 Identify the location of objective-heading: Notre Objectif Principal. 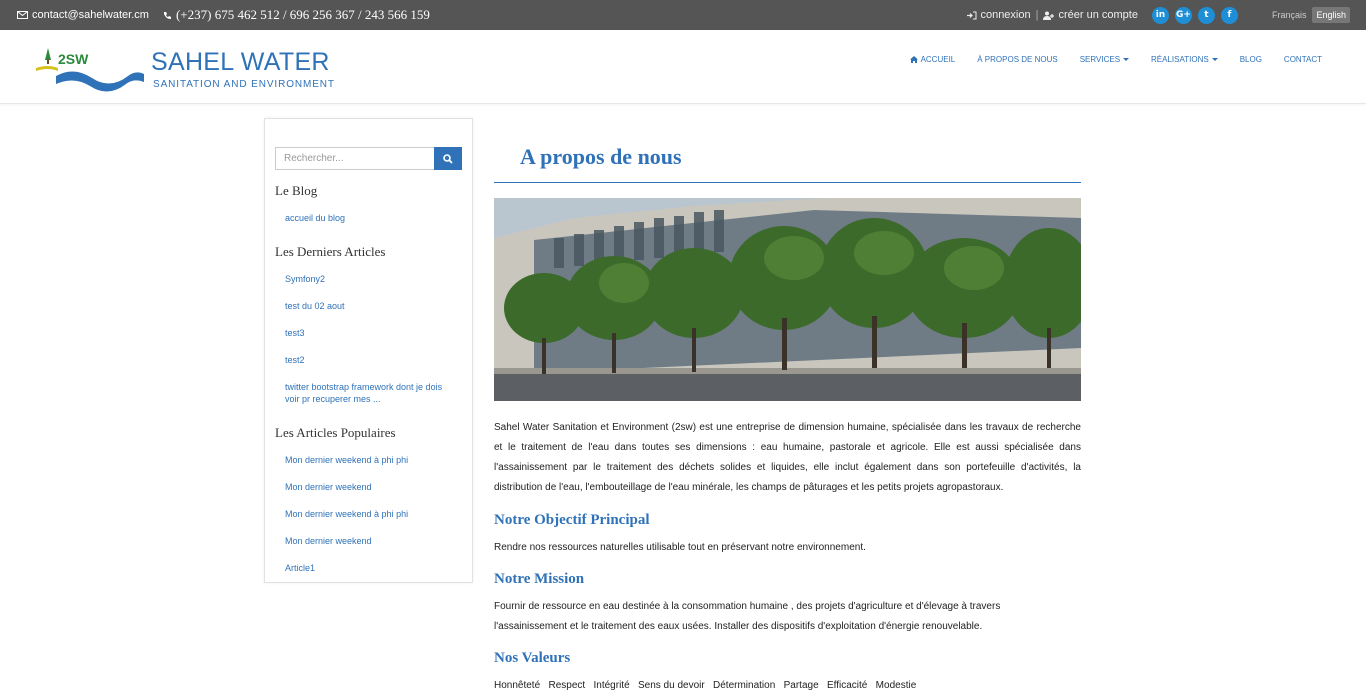
(572, 520).